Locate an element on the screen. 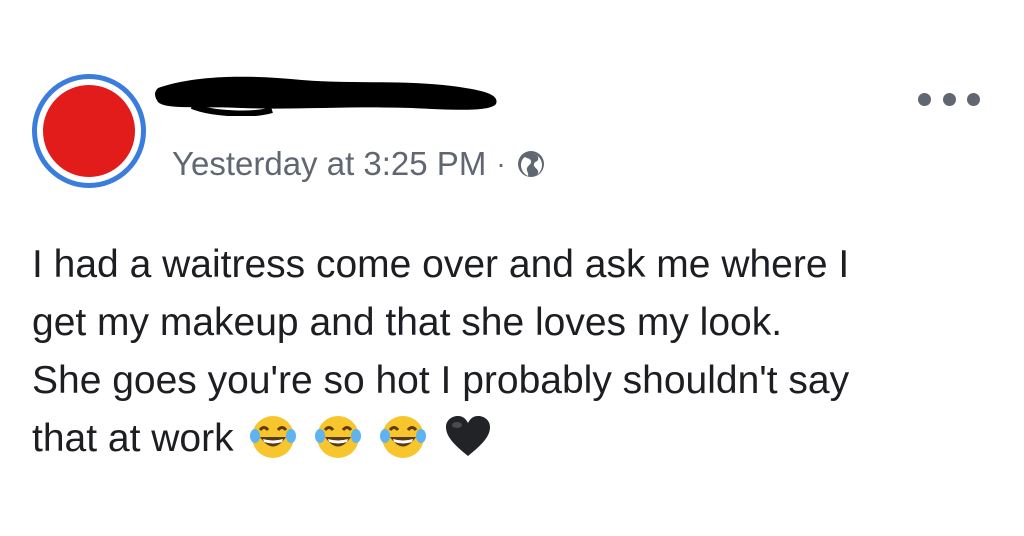 The height and width of the screenshot is (536, 1024). post-text-line: that at work is located at coordinates (133, 438).